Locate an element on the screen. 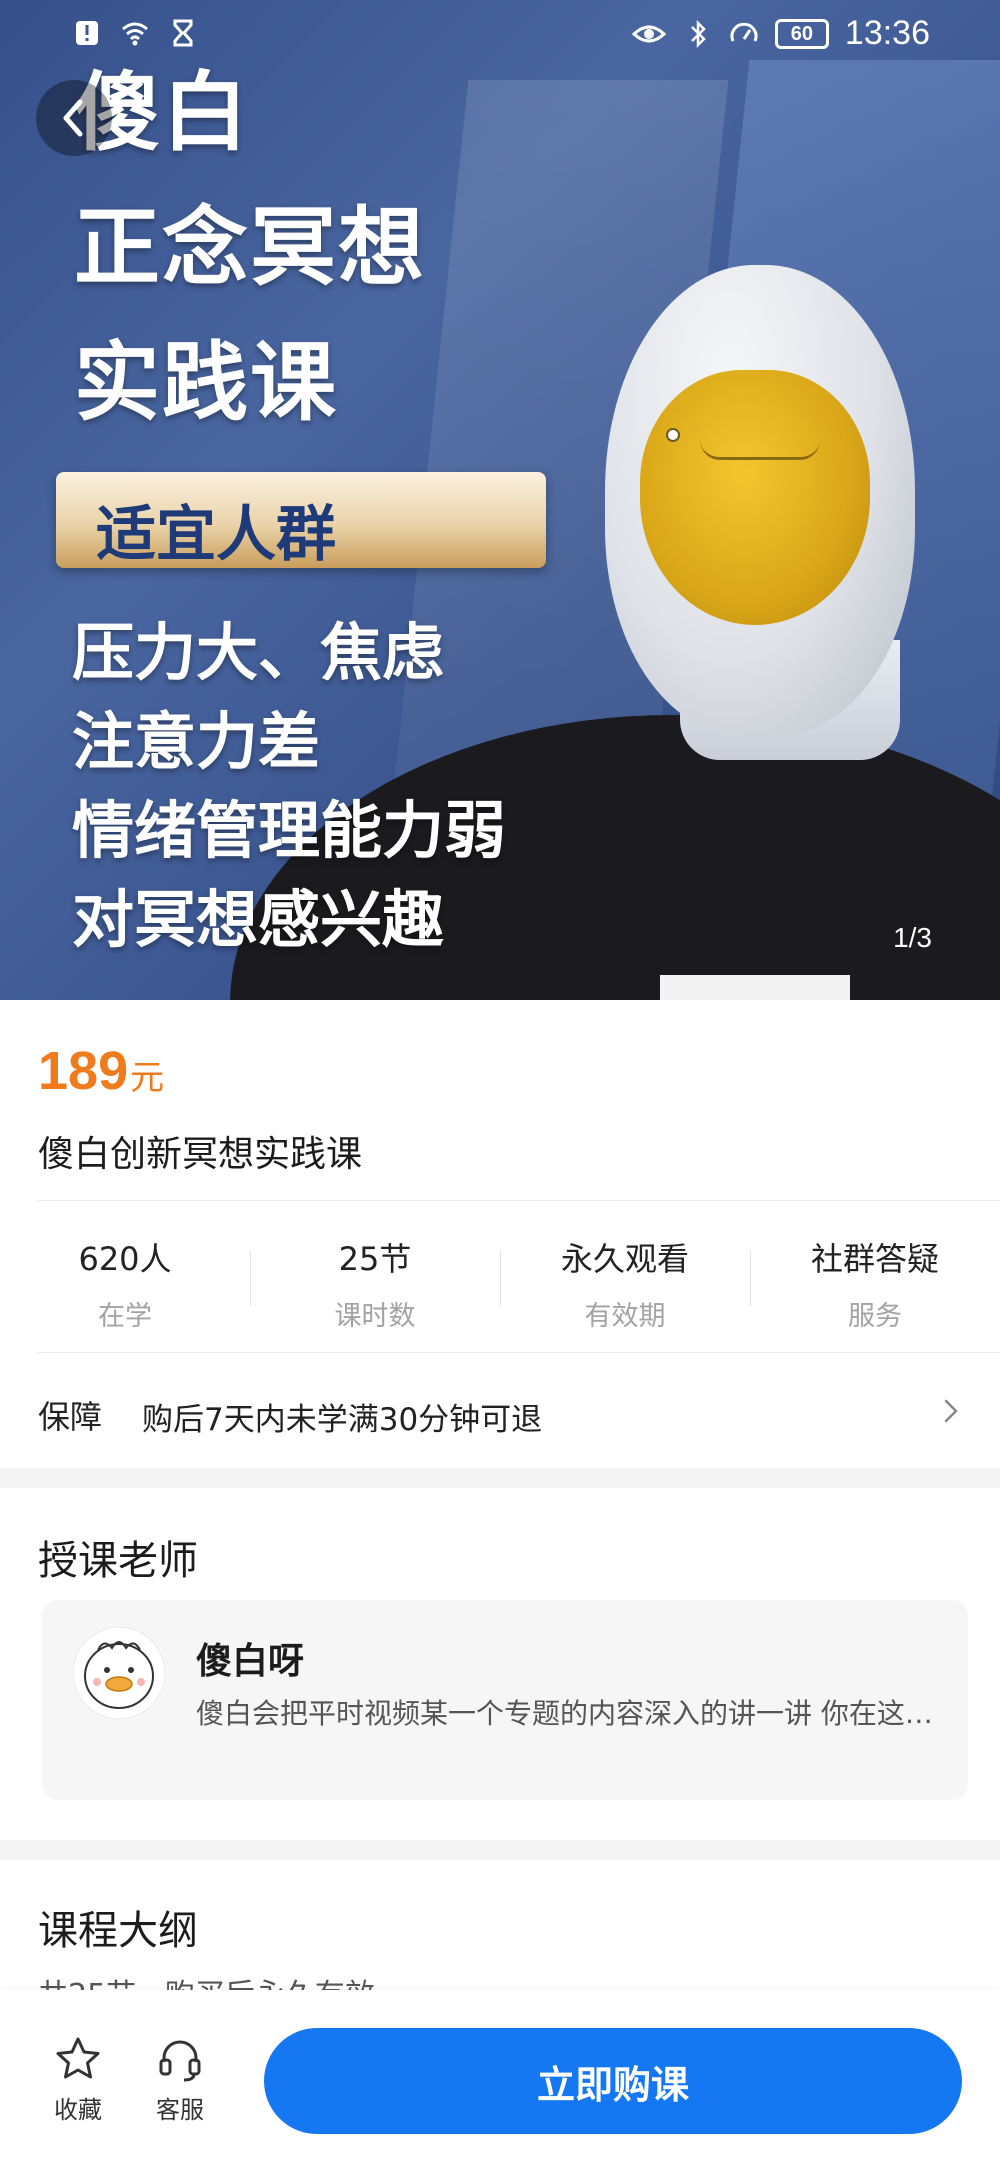 The height and width of the screenshot is (2166, 1000). course-stats: 620人 在学 25节 课时数 永久观看 有效期 社群答疑 服务 is located at coordinates (500, 1280).